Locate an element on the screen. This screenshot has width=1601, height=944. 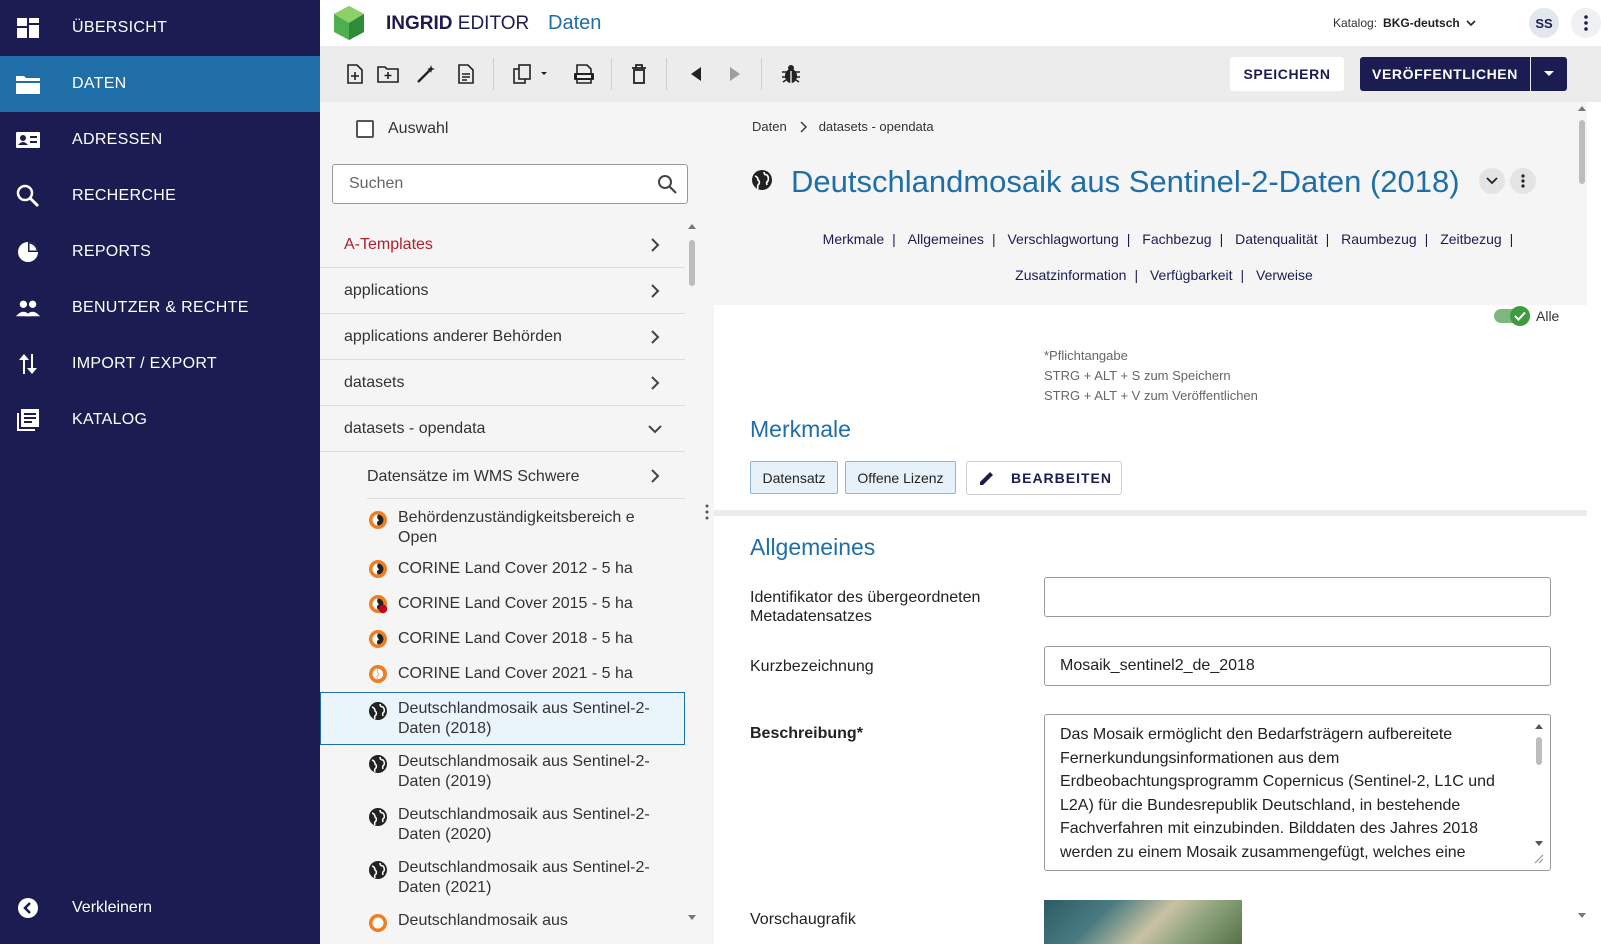
nav-item-recherche: RECHERCHE is located at coordinates (160, 196).